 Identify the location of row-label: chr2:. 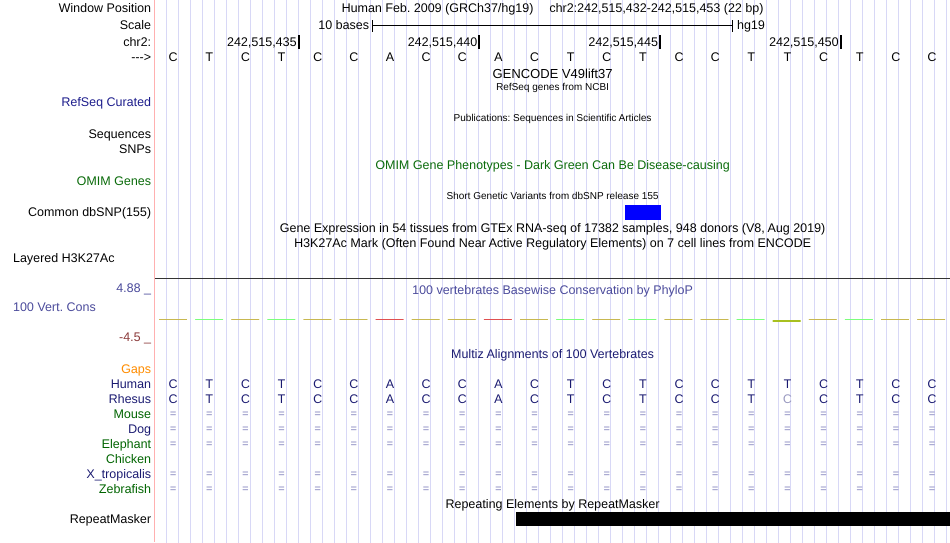
(137, 42).